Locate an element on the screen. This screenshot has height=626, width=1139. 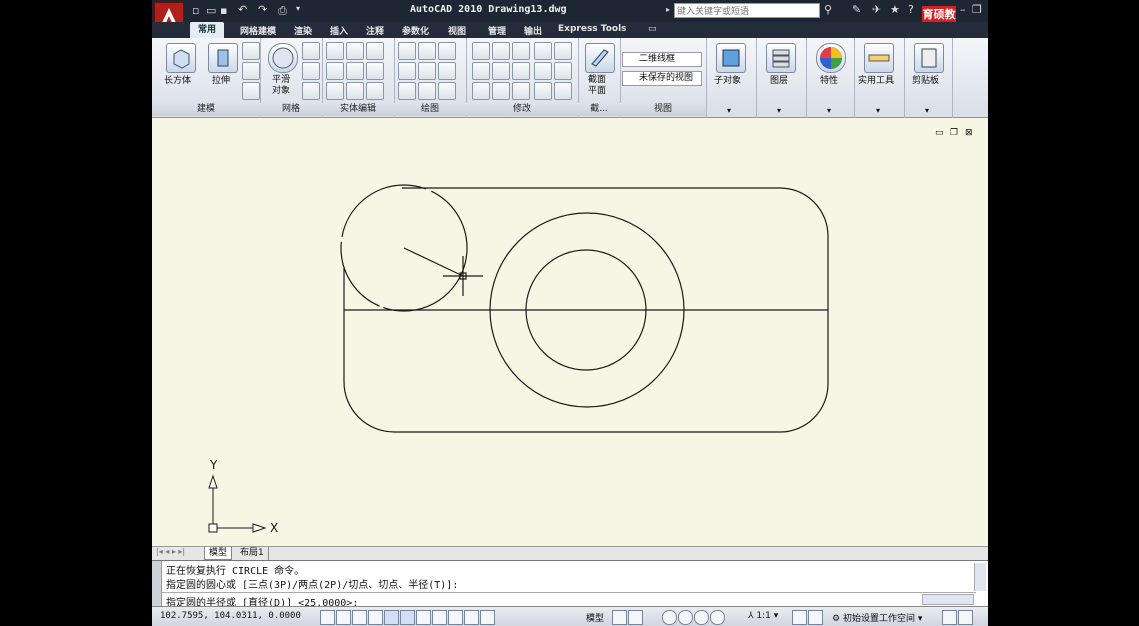
favorites-star-icon: ★ is located at coordinates (895, 9).